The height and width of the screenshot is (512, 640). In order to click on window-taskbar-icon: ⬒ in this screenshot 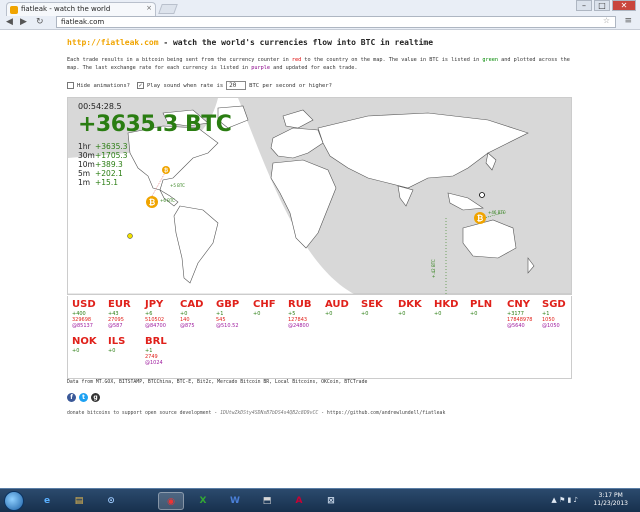, I will do `click(267, 501)`.